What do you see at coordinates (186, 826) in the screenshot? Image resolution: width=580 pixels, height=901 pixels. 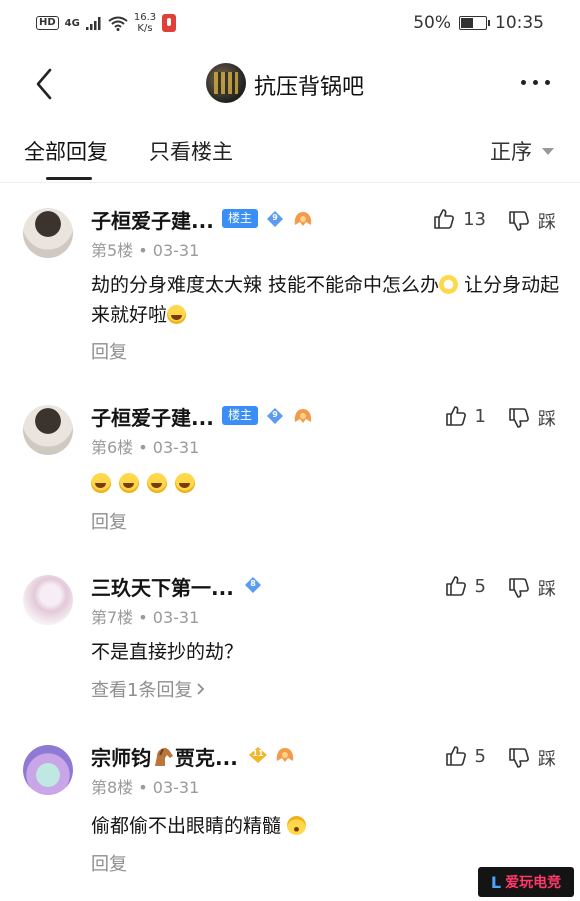 I see `reply-text: 偷都偷不出眼睛的精髓` at bounding box center [186, 826].